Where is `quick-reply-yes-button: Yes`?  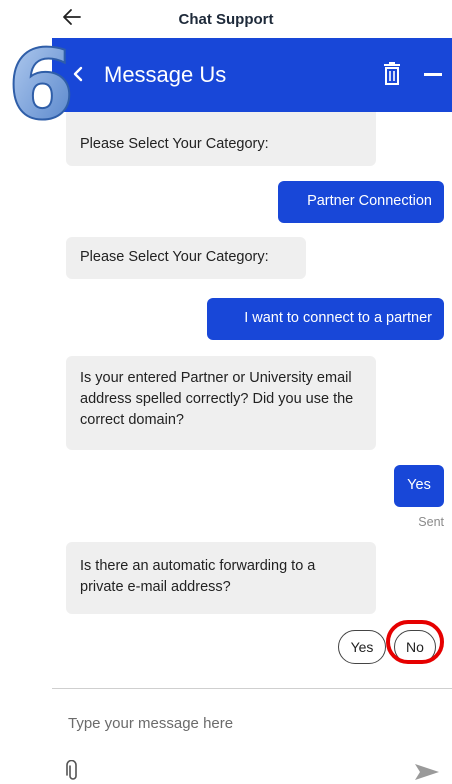 quick-reply-yes-button: Yes is located at coordinates (362, 647).